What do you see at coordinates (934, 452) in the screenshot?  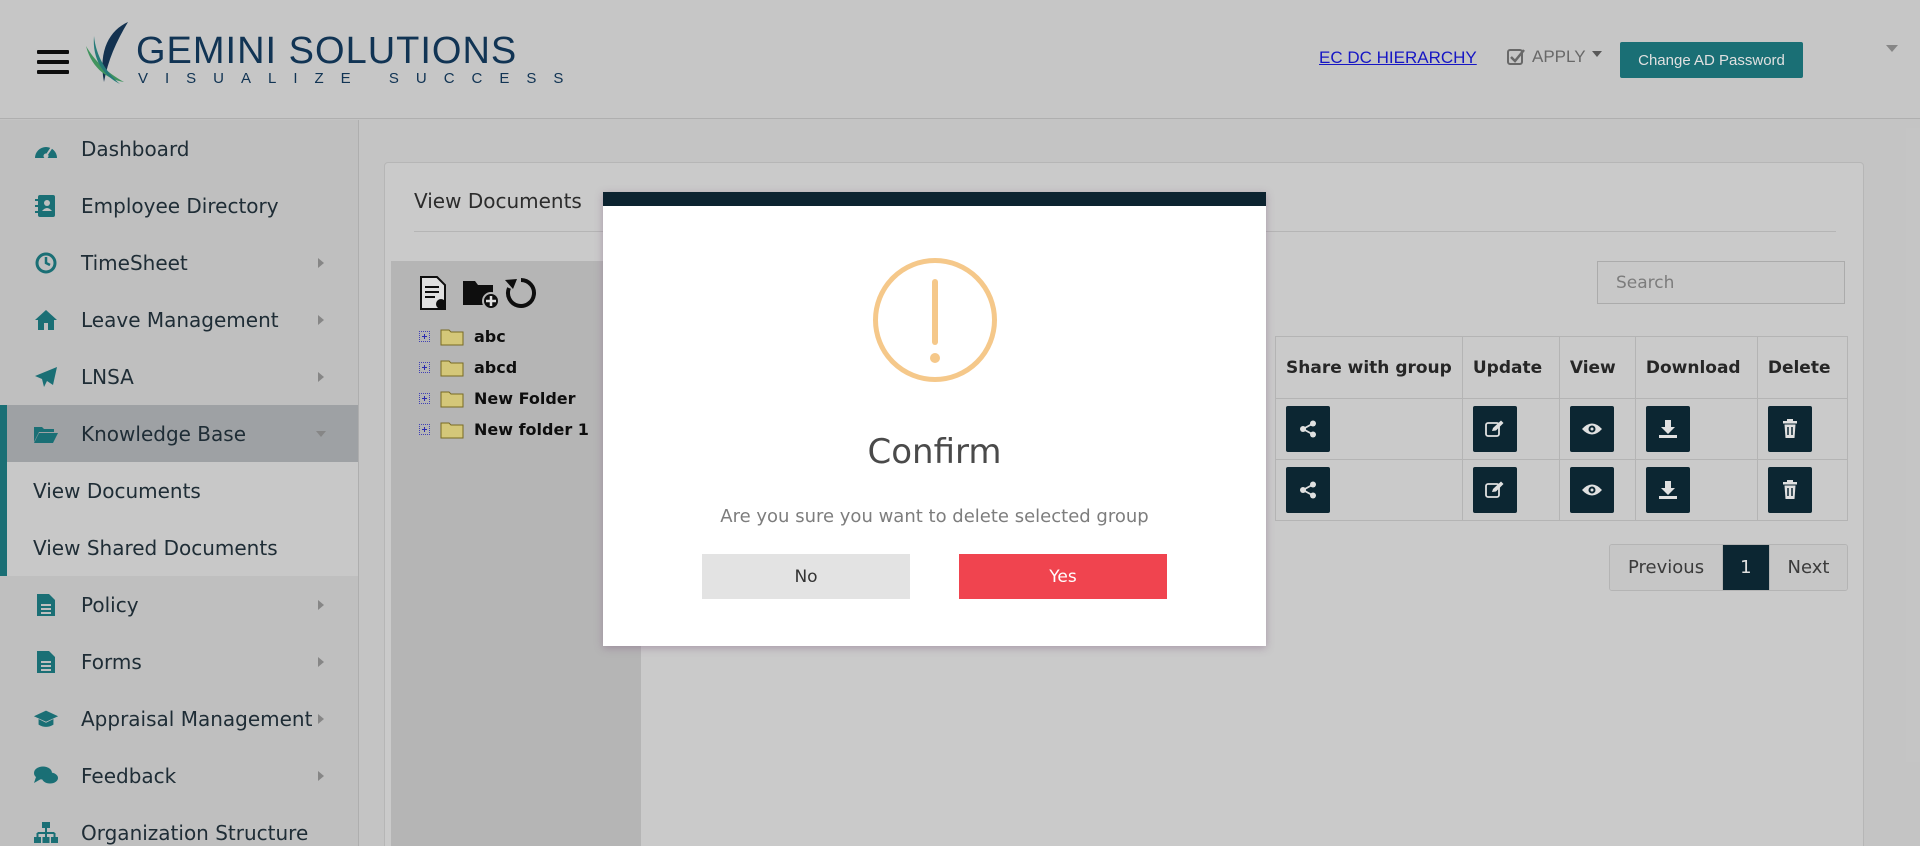 I see `dialog-title: Confirm` at bounding box center [934, 452].